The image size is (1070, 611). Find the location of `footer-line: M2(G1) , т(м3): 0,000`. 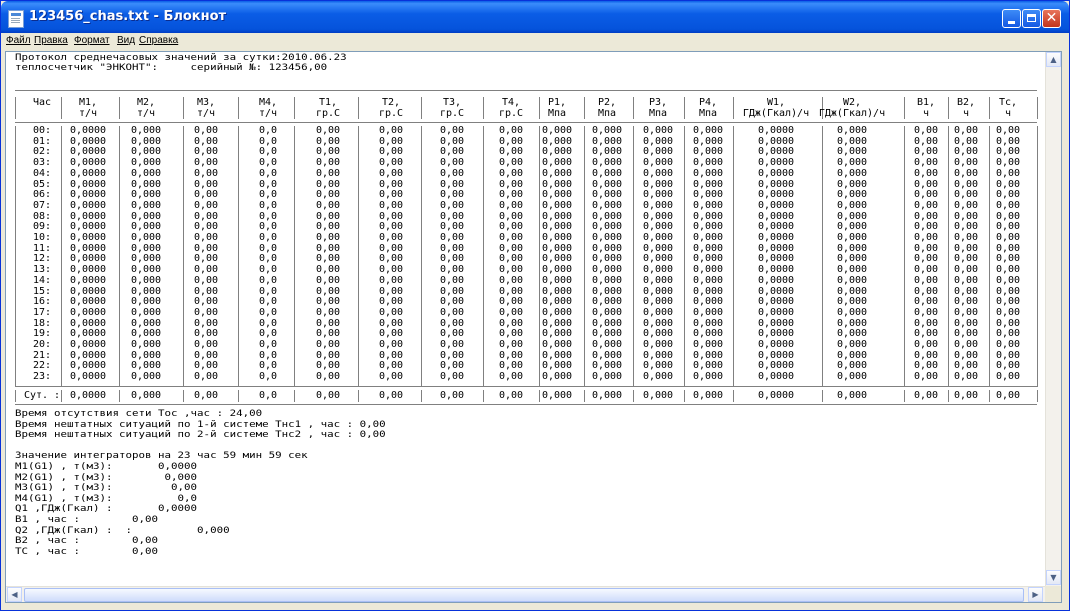

footer-line: M2(G1) , т(м3): 0,000 is located at coordinates (106, 477).